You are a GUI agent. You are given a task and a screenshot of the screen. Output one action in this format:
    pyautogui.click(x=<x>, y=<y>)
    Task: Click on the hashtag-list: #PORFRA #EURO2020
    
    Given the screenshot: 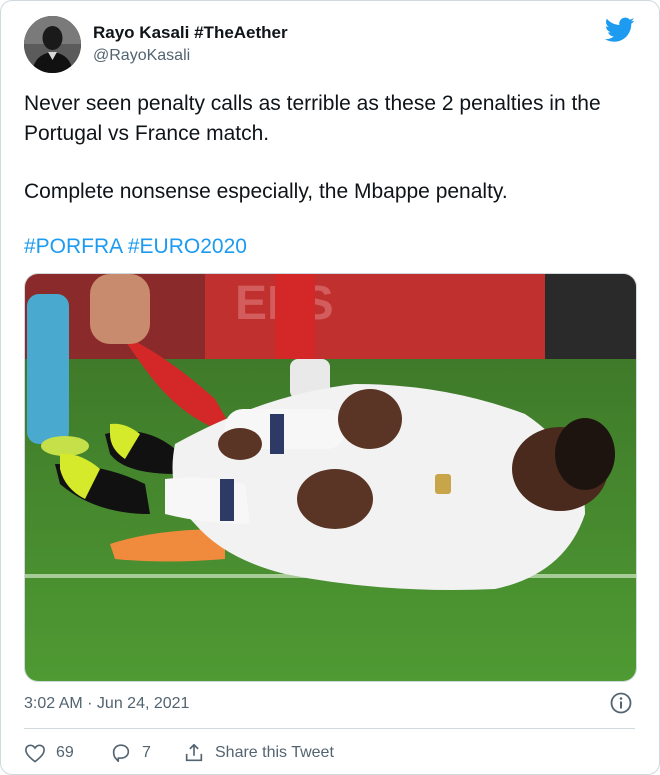 What is the action you would take?
    pyautogui.click(x=135, y=247)
    